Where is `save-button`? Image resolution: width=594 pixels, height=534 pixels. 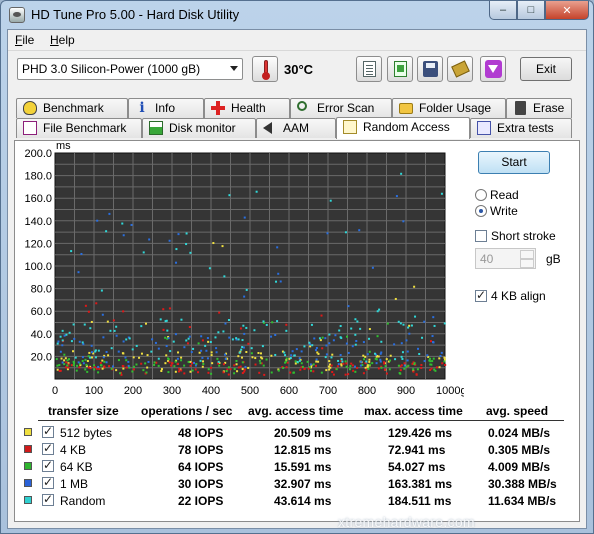
save-button is located at coordinates (430, 69).